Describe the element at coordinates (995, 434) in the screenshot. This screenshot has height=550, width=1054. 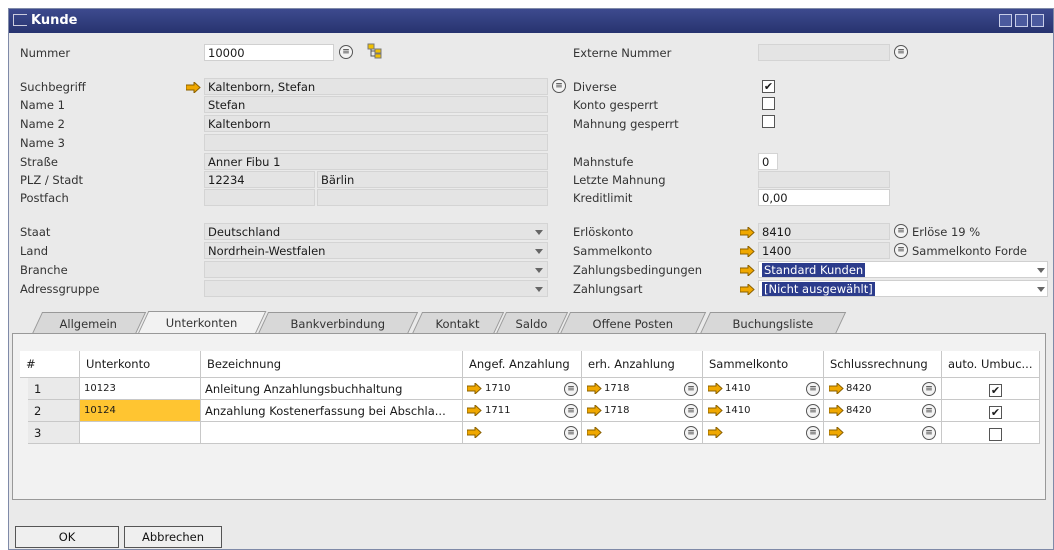
I see `auto-umbuchung-checkbox` at that location.